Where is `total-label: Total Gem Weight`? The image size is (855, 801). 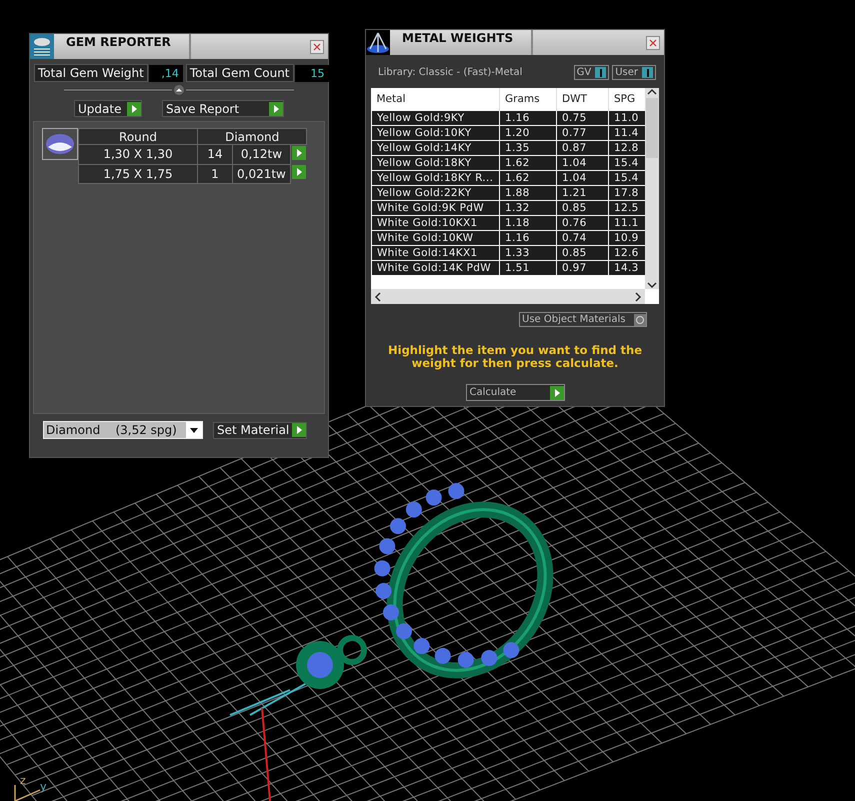
total-label: Total Gem Weight is located at coordinates (91, 73).